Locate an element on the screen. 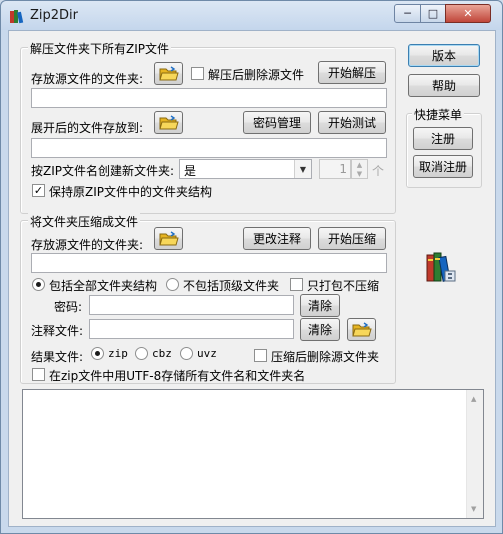  app-books-icon is located at coordinates (17, 17).